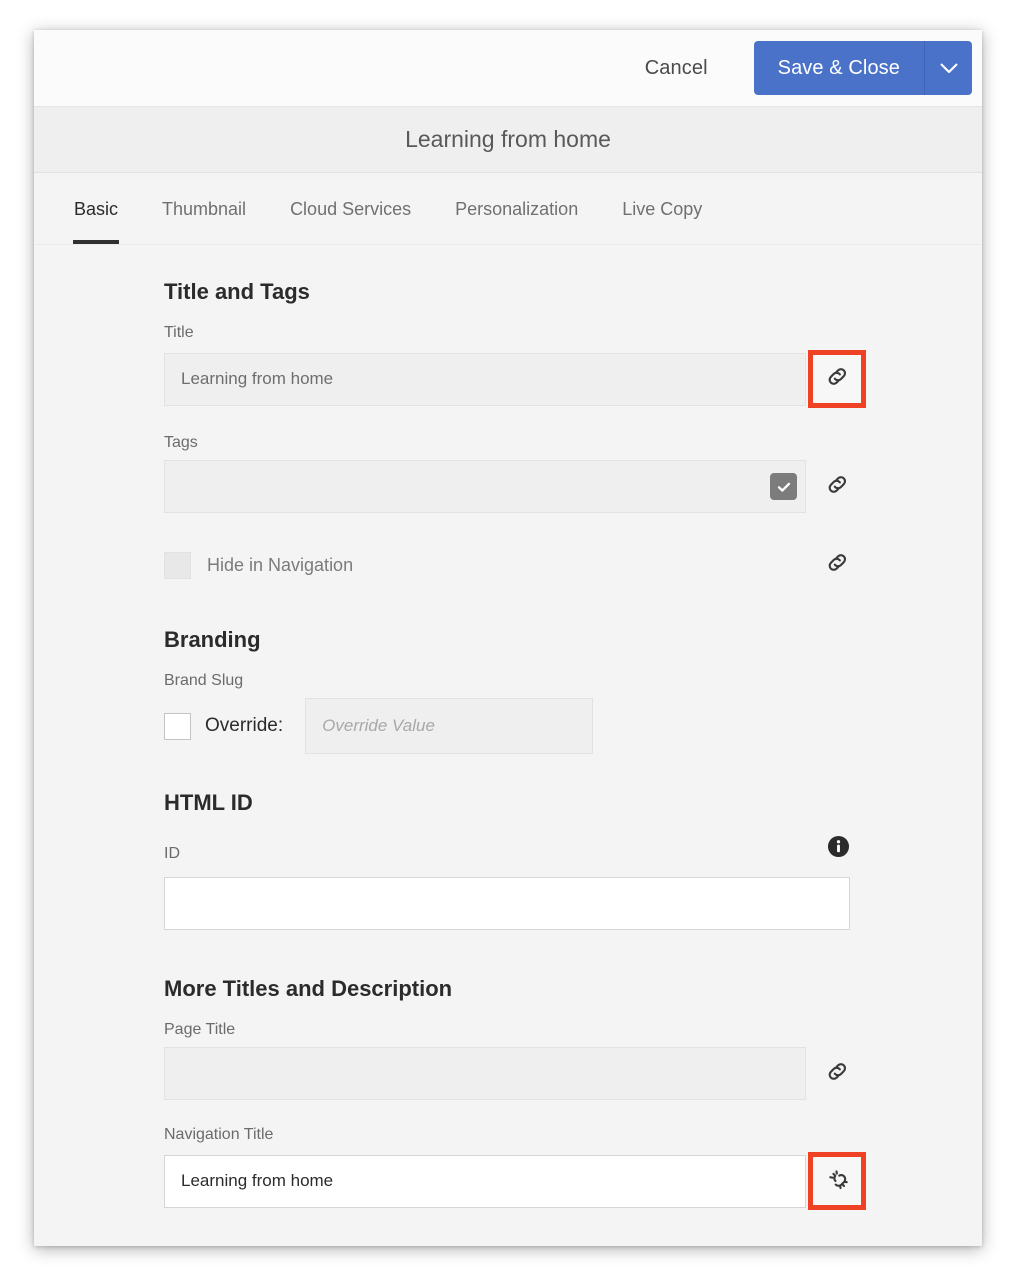 The height and width of the screenshot is (1280, 1016). I want to click on dialog-title-bar: Learning from home, so click(508, 140).